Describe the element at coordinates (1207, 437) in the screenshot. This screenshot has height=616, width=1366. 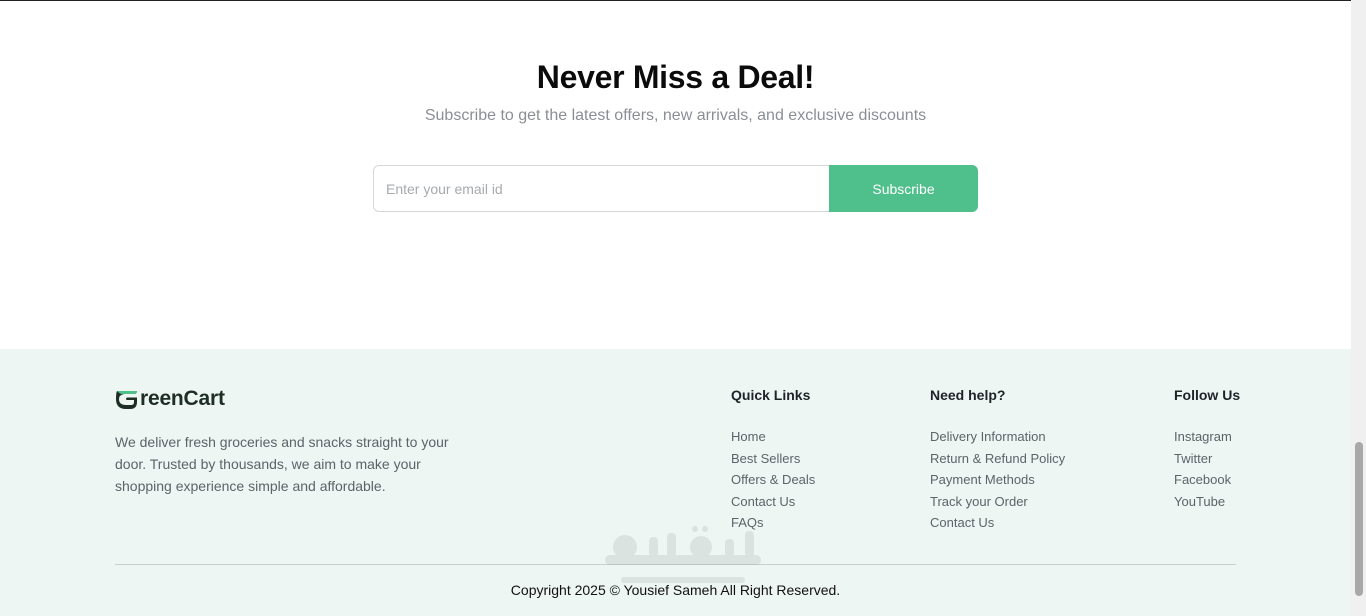
I see `footer-link-instagram: Instagram` at that location.